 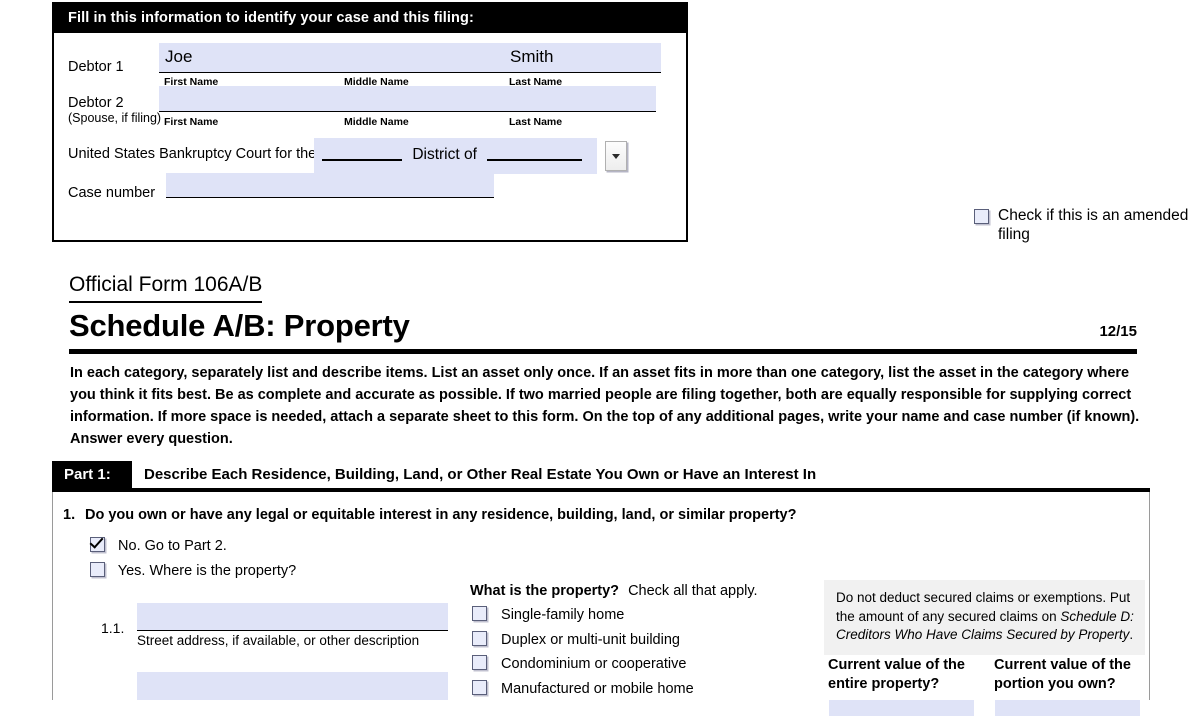 I want to click on street-address-line2-value, so click(x=140, y=682).